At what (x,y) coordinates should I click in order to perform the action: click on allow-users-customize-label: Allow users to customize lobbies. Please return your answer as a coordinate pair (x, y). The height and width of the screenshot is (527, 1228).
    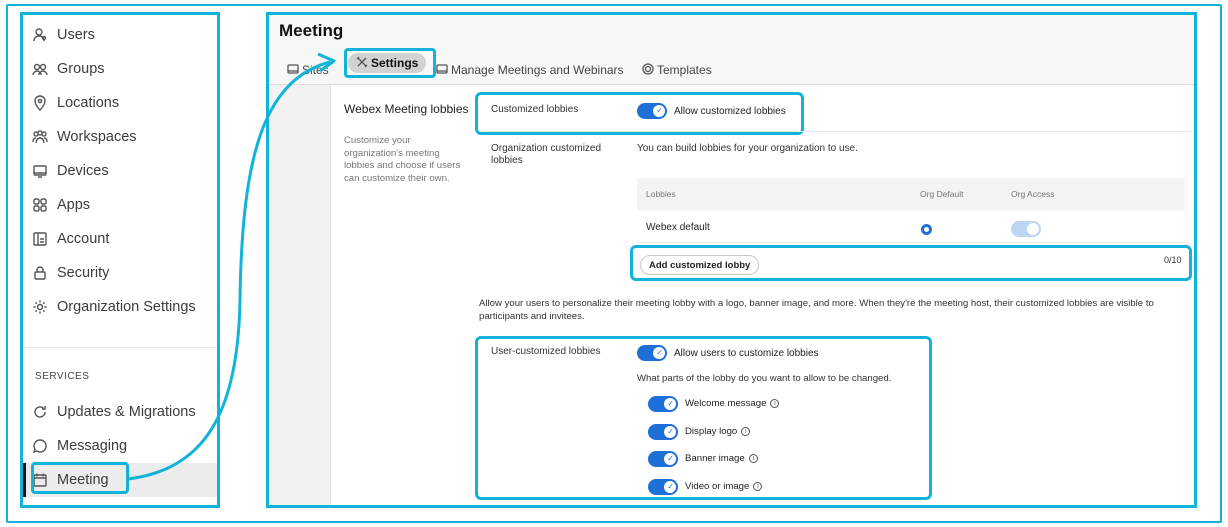
    Looking at the image, I should click on (746, 353).